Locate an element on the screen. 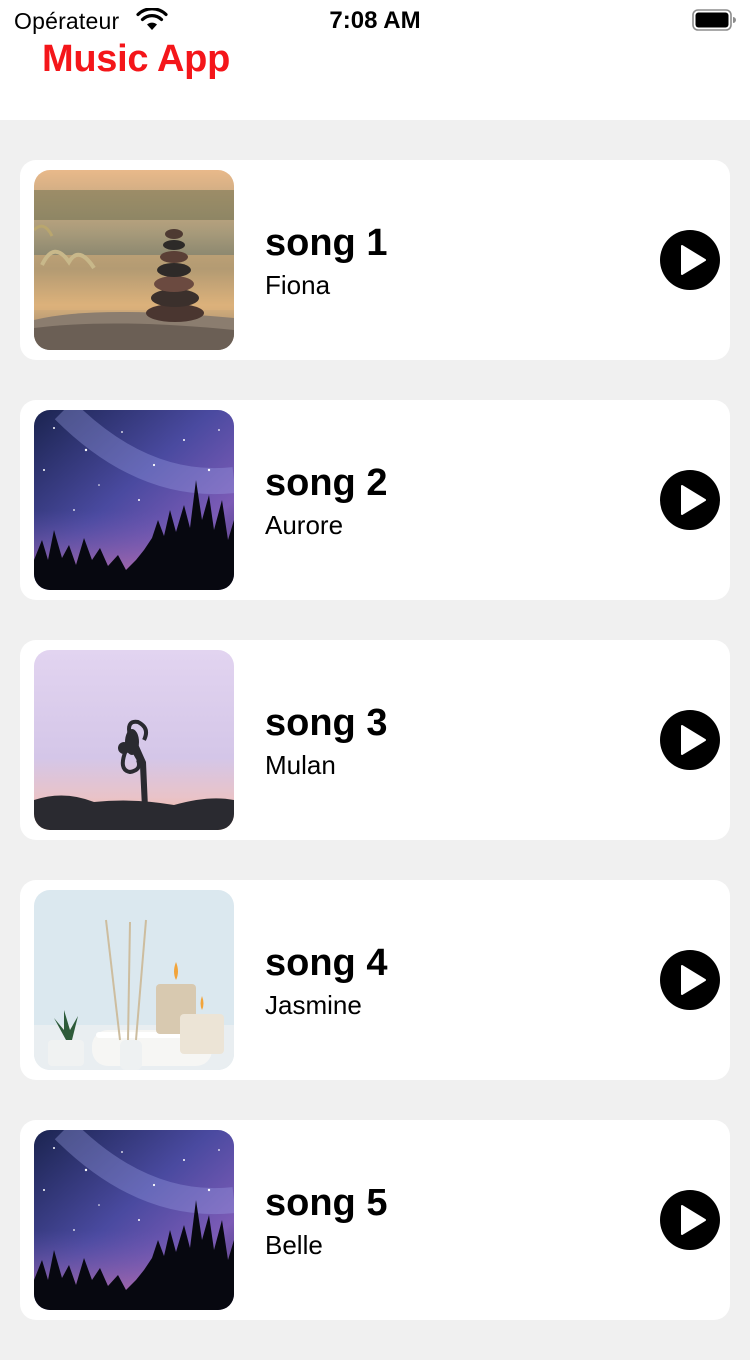 The height and width of the screenshot is (1360, 750). song-row: song 3 Mulan is located at coordinates (375, 740).